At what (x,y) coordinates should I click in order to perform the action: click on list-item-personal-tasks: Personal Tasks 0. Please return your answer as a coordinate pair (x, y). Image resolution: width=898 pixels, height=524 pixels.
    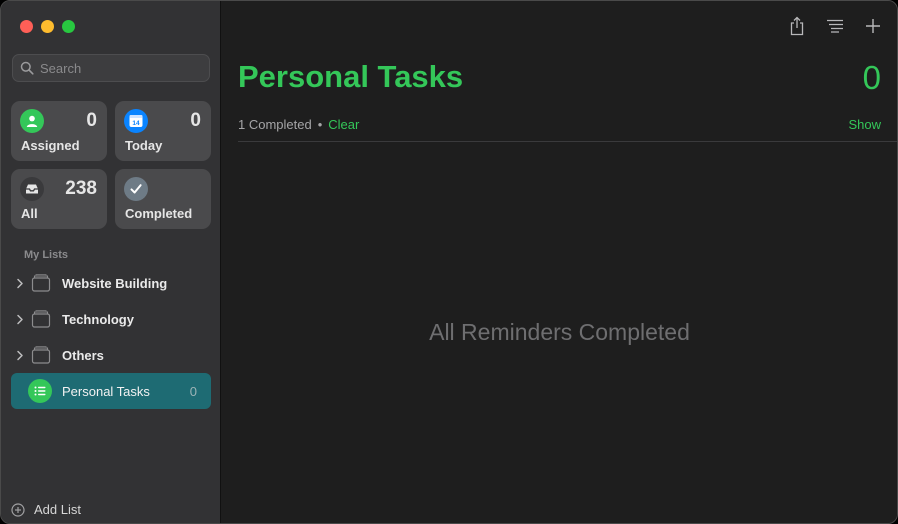
    Looking at the image, I should click on (111, 391).